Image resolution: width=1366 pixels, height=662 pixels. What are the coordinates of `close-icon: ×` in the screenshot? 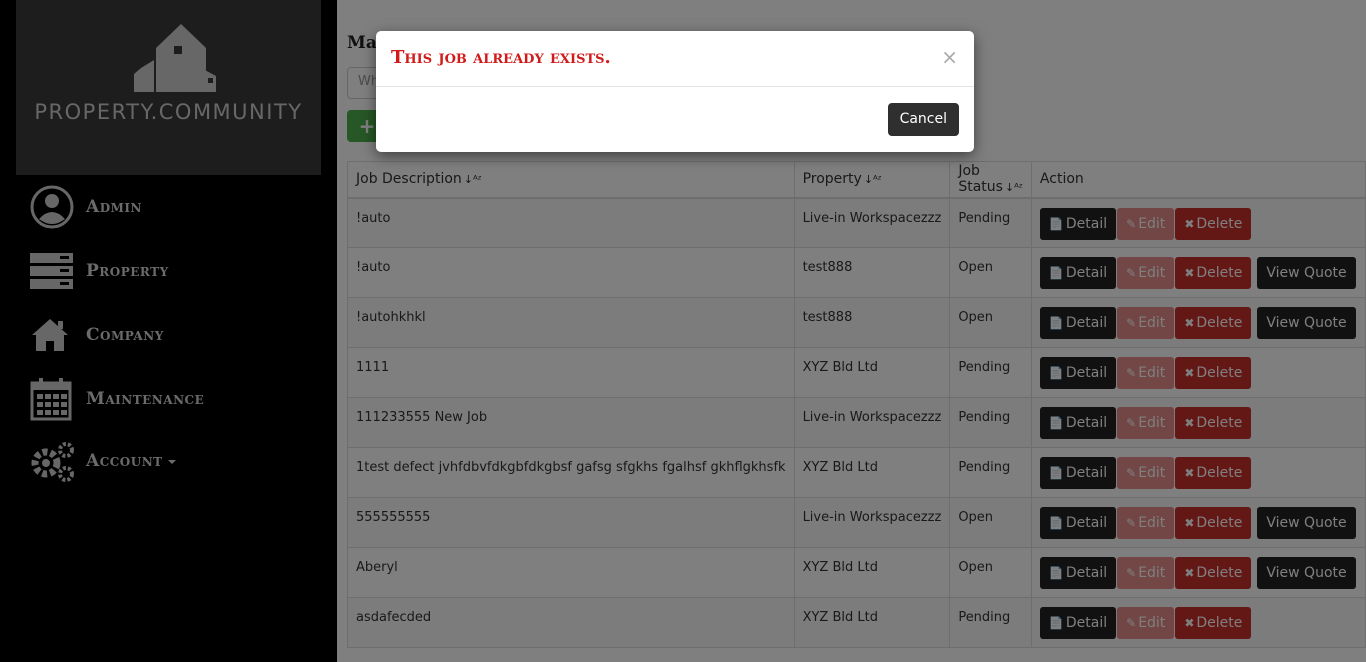 It's located at (949, 57).